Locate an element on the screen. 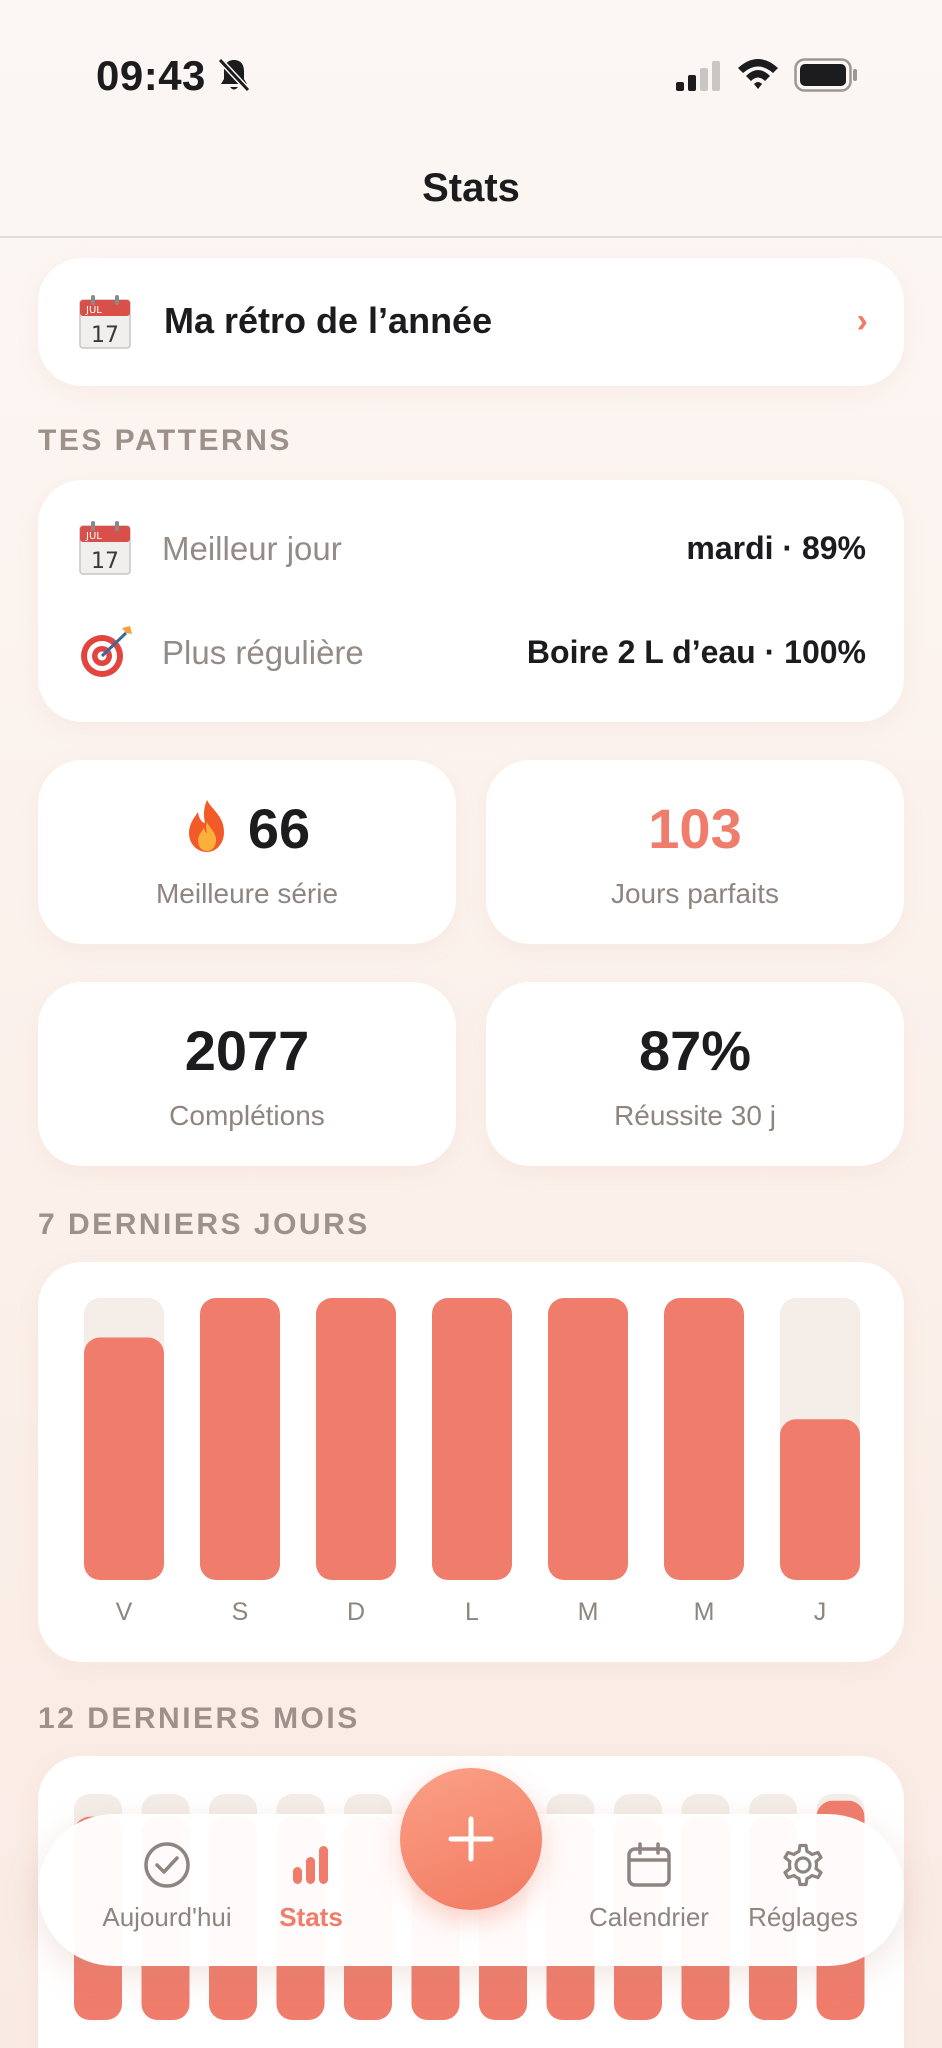  best-streak-value-row: 66 is located at coordinates (247, 828).